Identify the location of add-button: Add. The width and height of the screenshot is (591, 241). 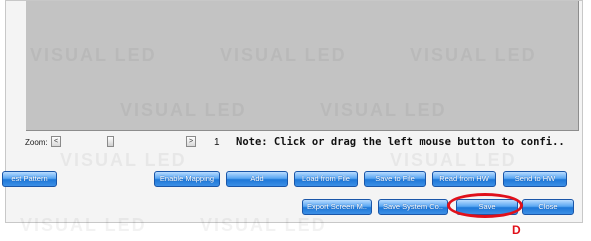
(257, 179).